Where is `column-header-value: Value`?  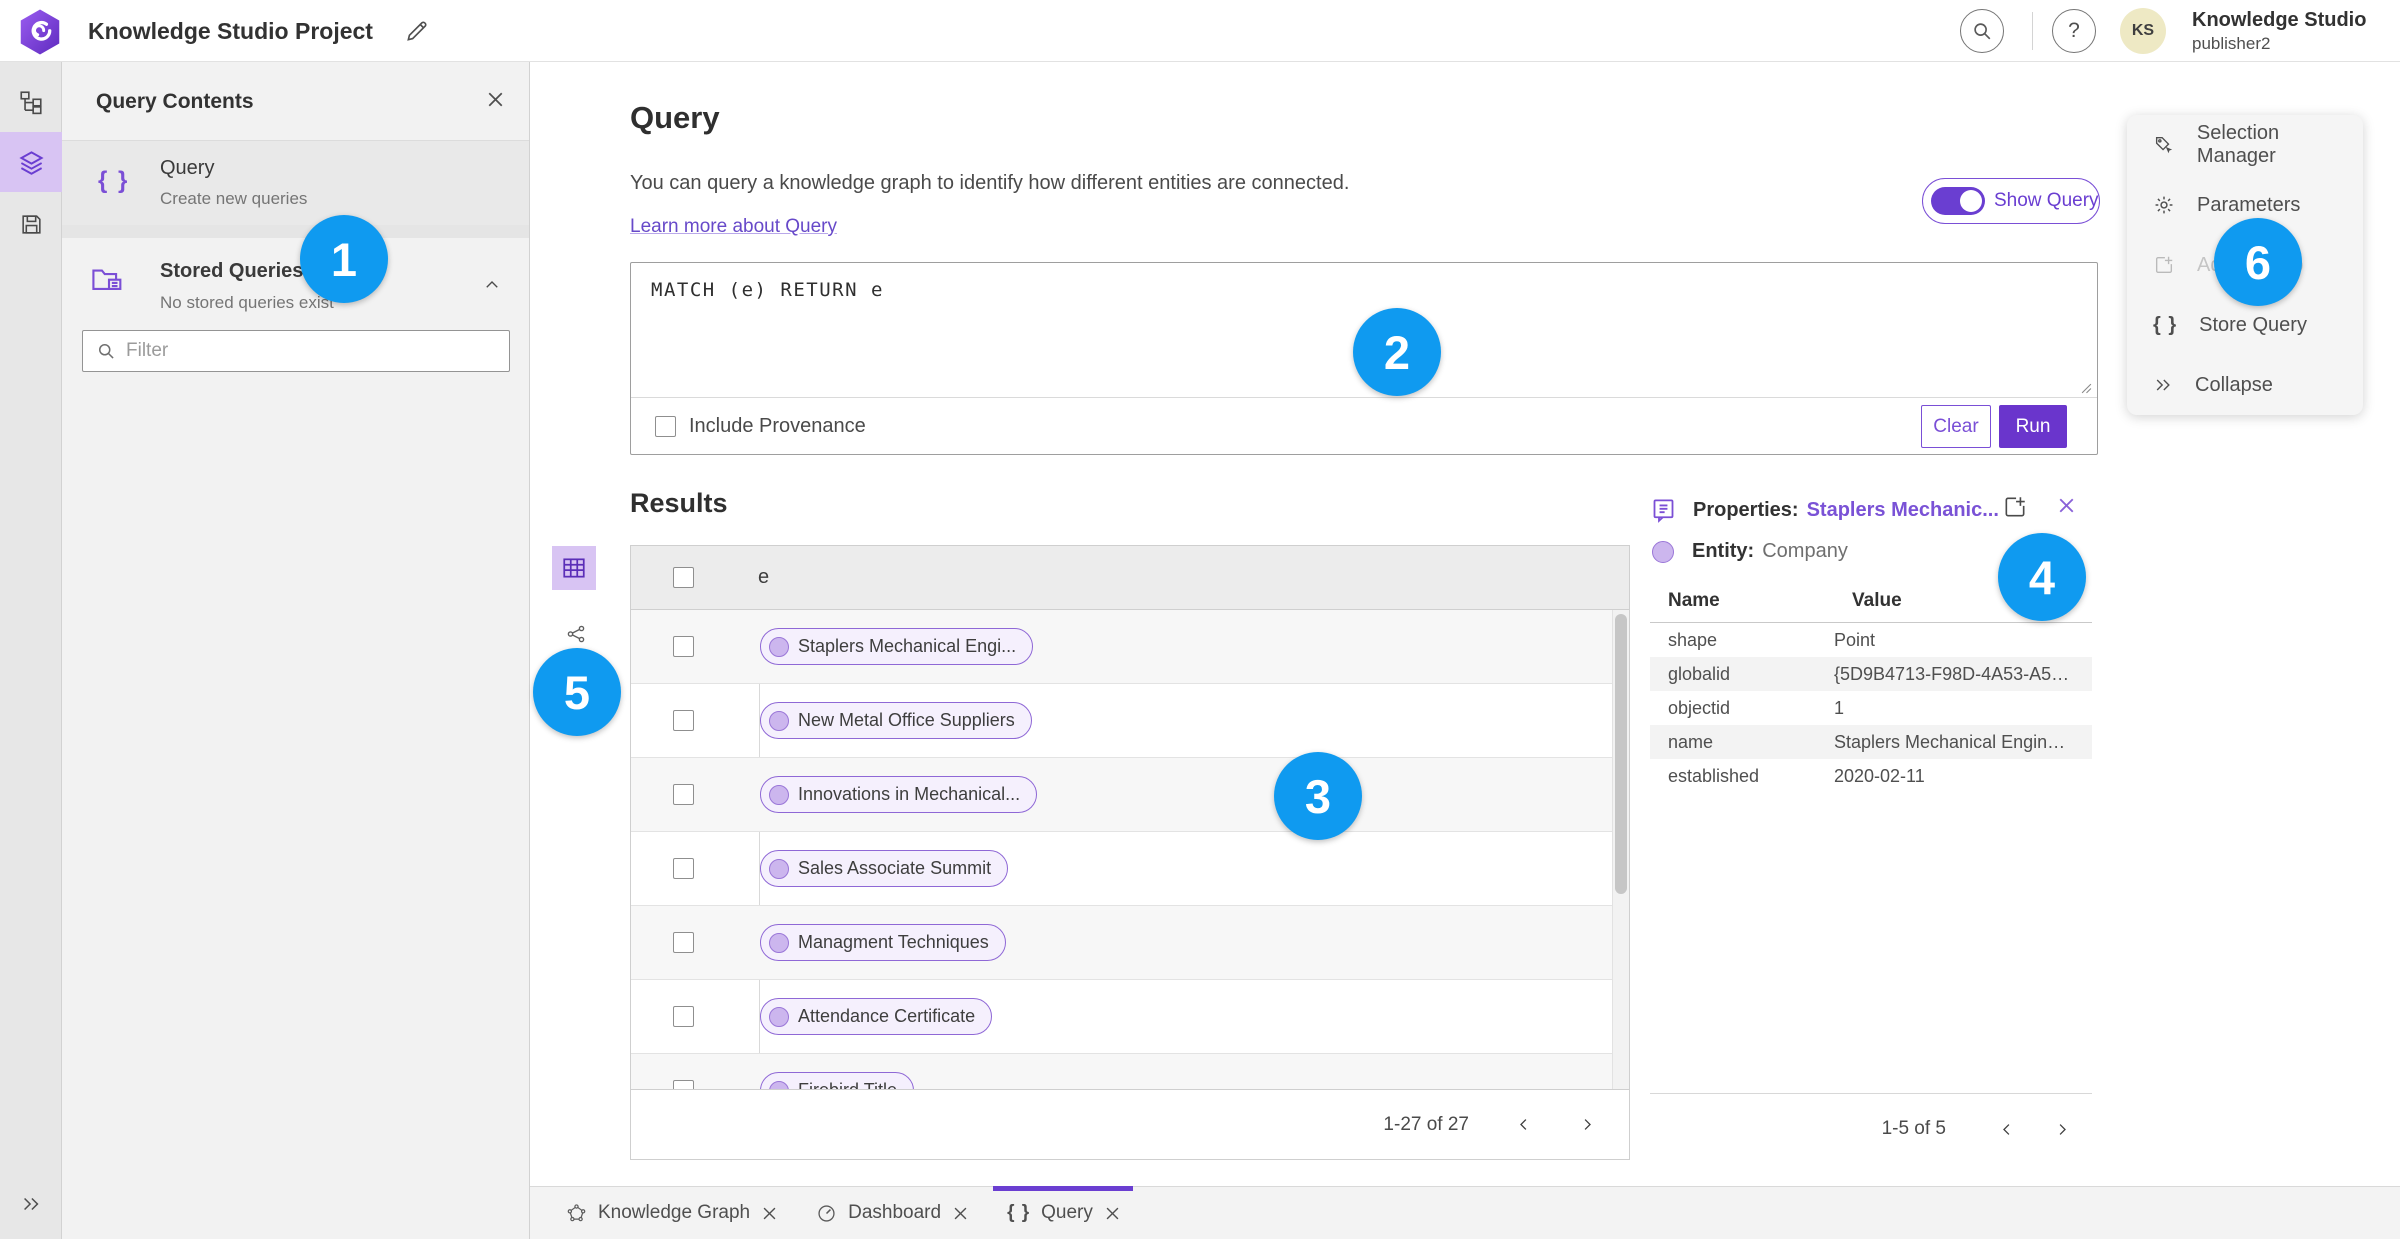 column-header-value: Value is located at coordinates (1877, 600).